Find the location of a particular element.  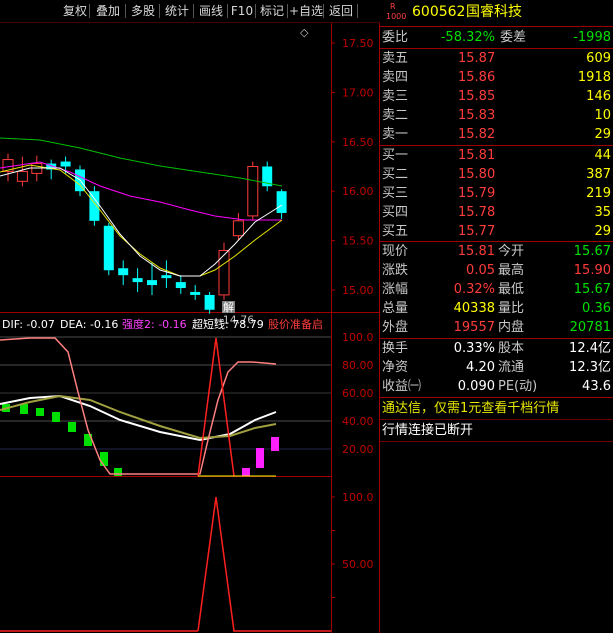

stock-code: 600562 is located at coordinates (439, 12).